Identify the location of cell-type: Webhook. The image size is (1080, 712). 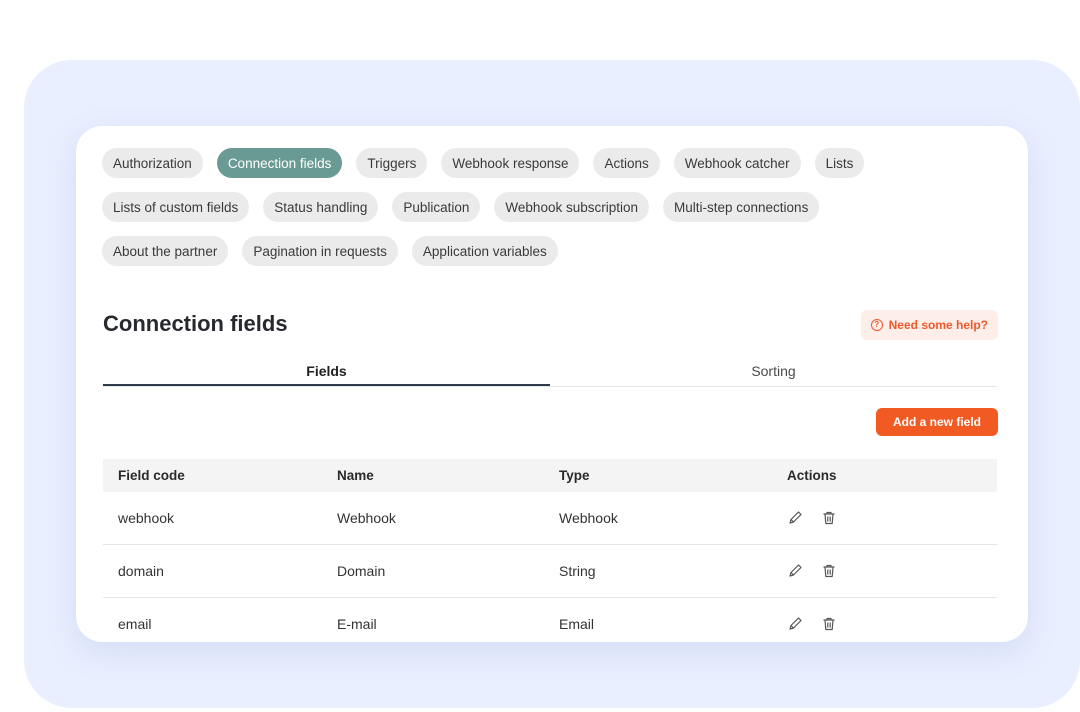
(588, 518).